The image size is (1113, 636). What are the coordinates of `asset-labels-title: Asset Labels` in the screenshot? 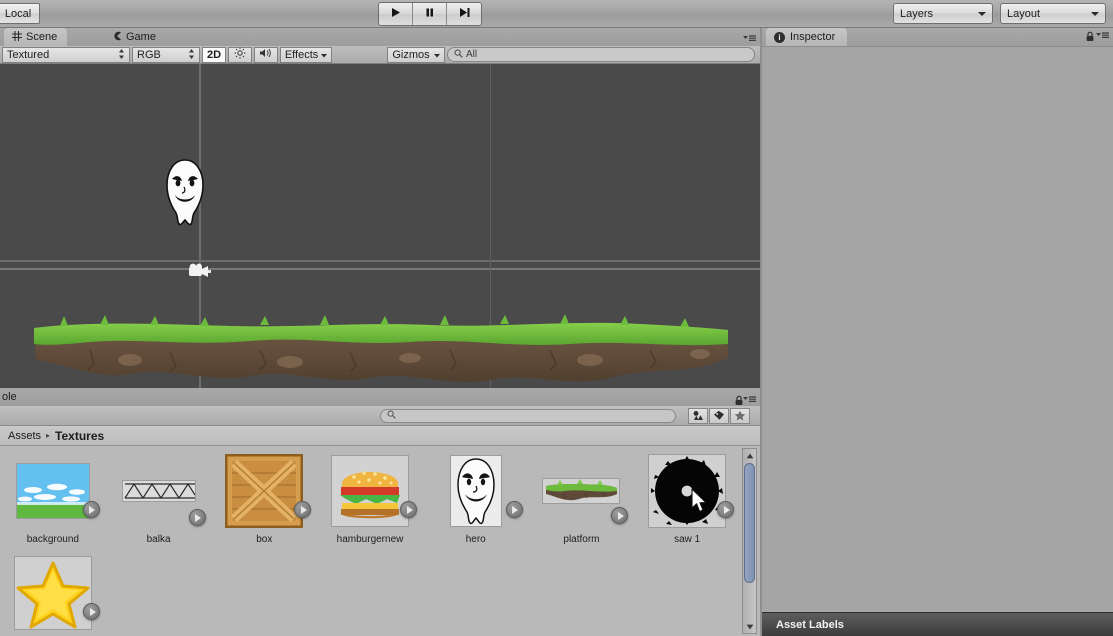 It's located at (810, 624).